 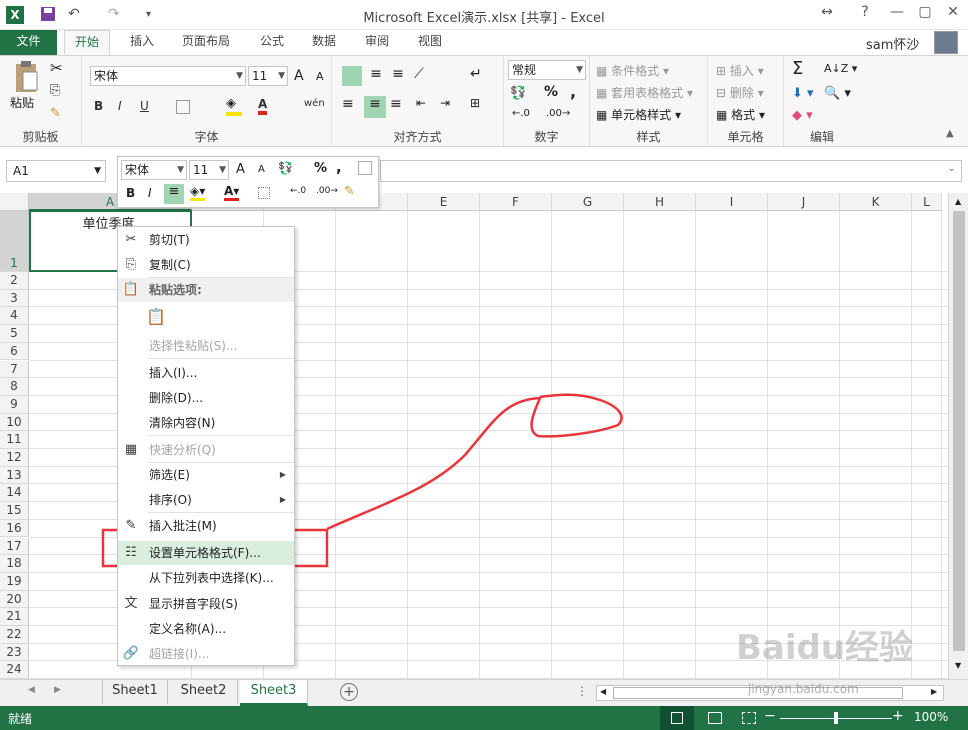 What do you see at coordinates (206, 265) in the screenshot?
I see `context-menu-item: ⎘ 复制(C)` at bounding box center [206, 265].